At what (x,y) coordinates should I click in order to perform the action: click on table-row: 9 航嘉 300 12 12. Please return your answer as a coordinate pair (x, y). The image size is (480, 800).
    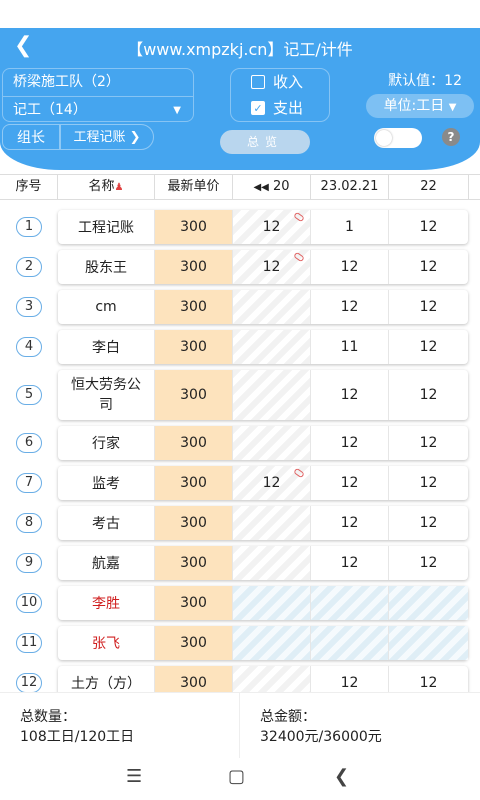
    Looking at the image, I should click on (240, 563).